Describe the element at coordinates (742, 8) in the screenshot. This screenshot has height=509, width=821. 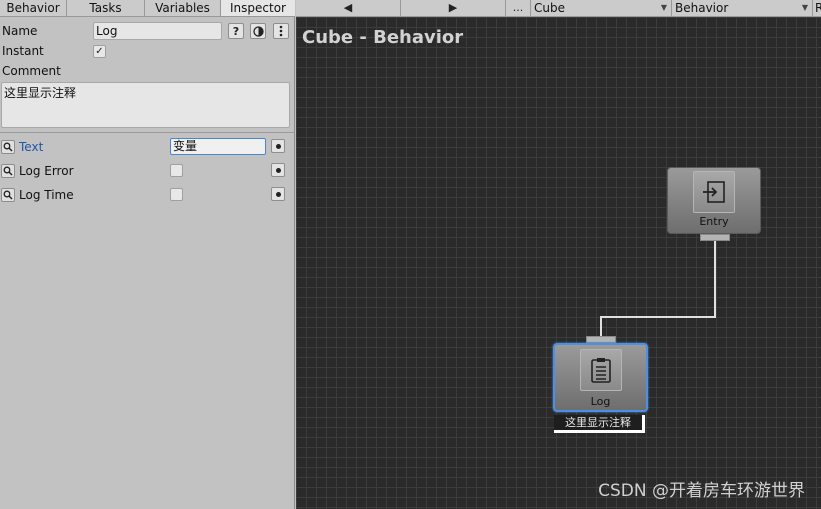
I see `behavior-dropdown: Behavior ▼` at that location.